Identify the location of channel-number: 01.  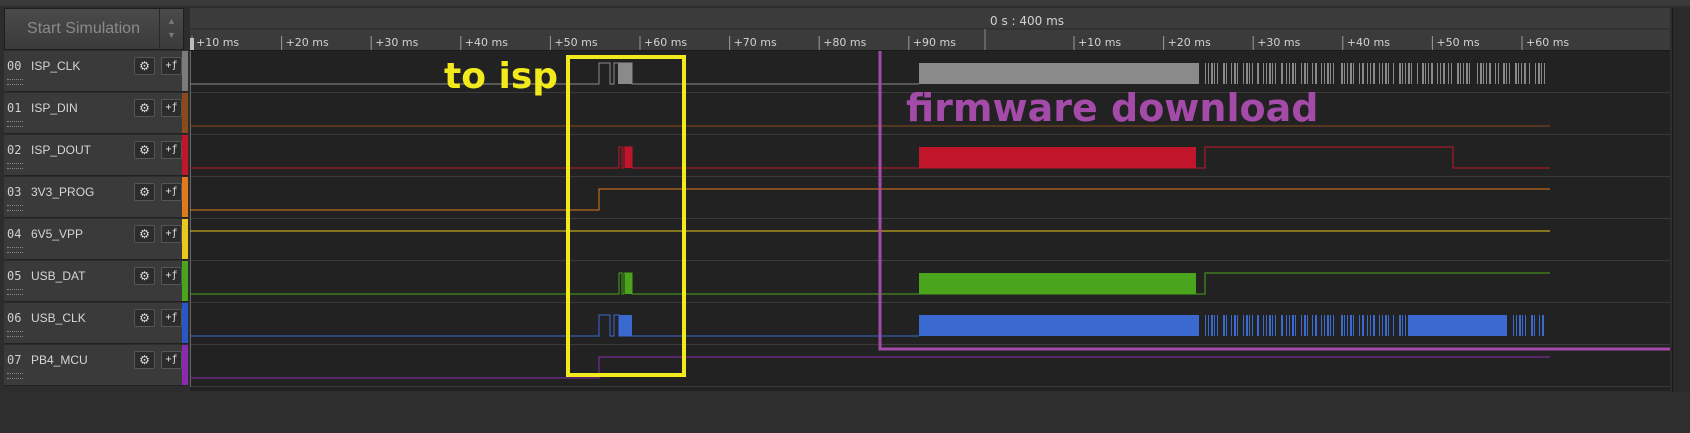
(14, 108).